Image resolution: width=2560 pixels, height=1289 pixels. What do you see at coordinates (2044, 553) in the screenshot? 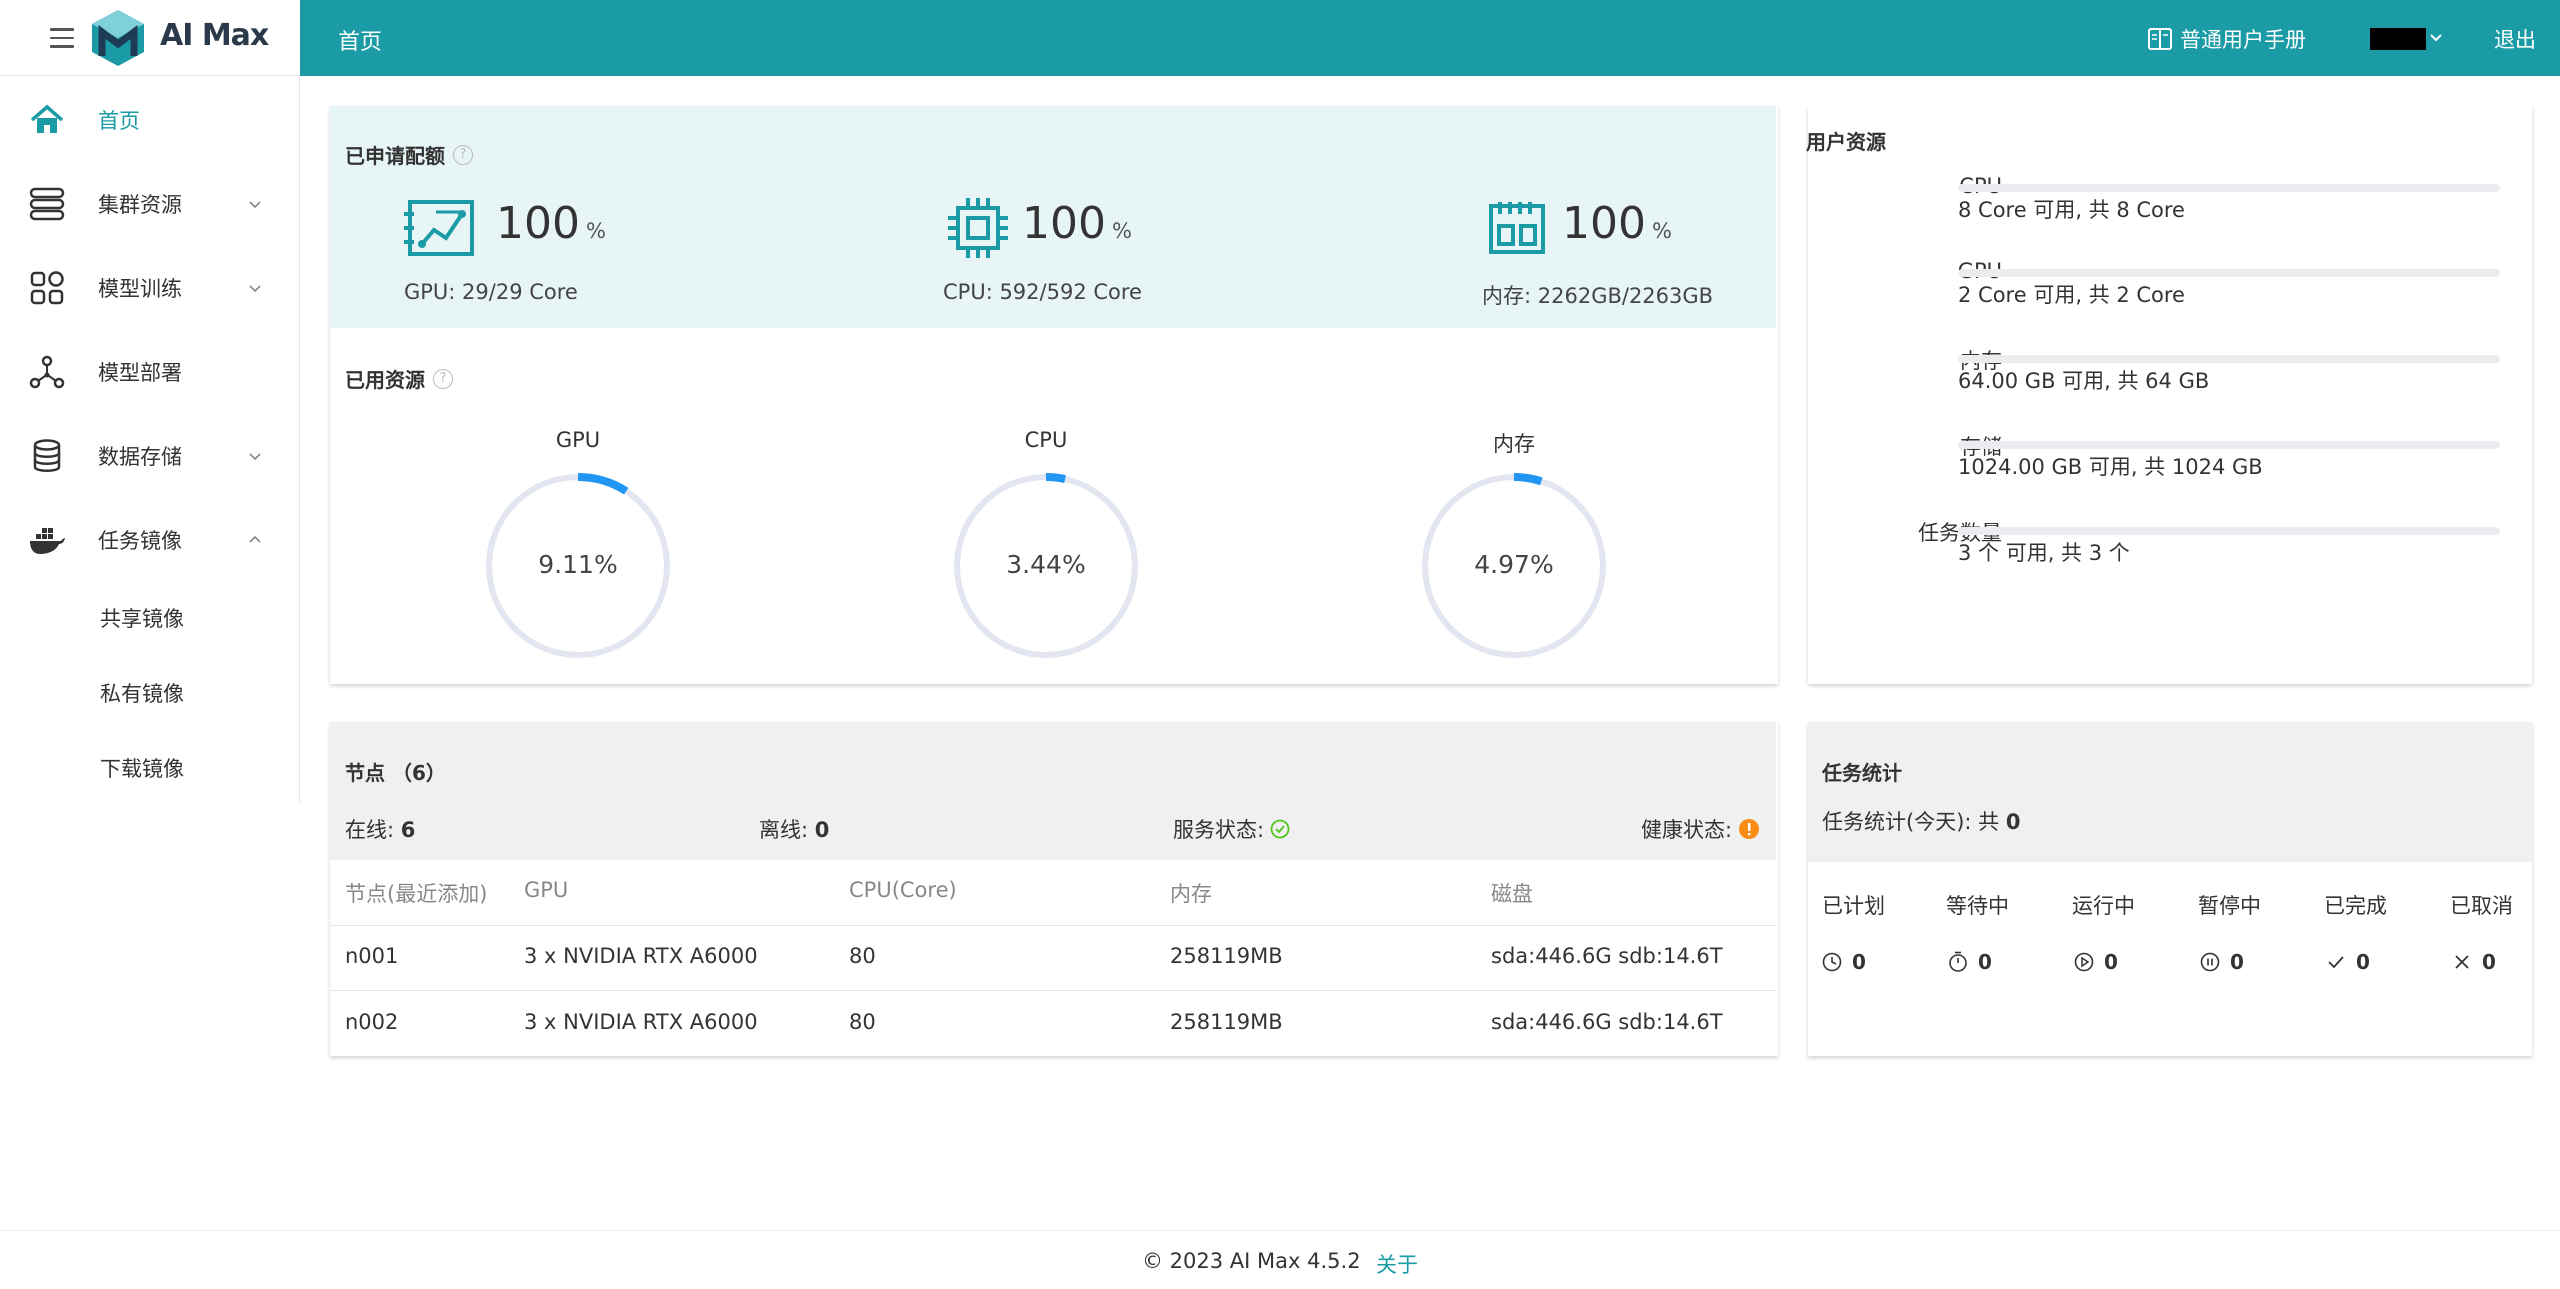
I see `res-text: 3 个 可用, 共 3 个` at bounding box center [2044, 553].